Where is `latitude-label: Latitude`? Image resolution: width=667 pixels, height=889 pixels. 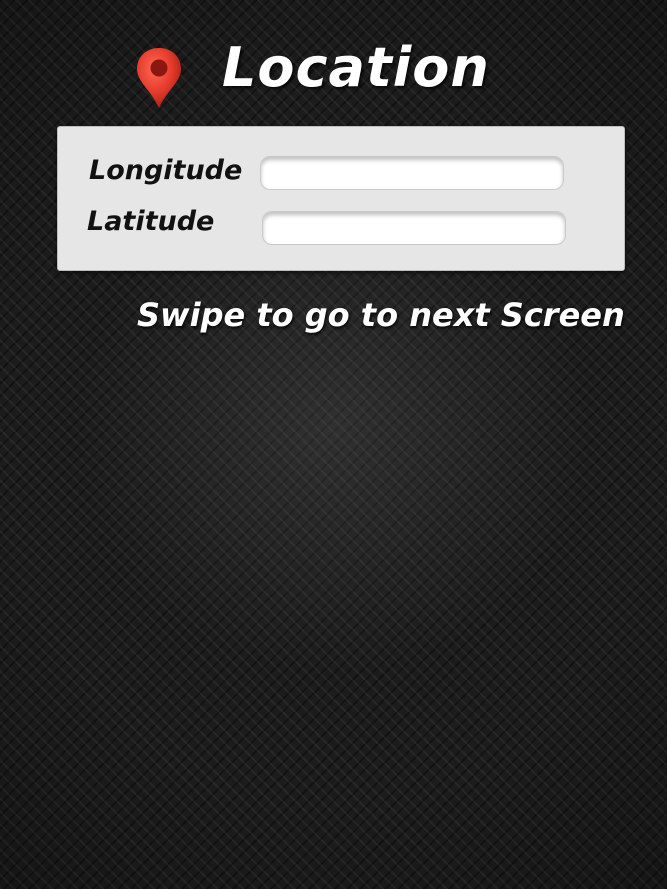 latitude-label: Latitude is located at coordinates (151, 221).